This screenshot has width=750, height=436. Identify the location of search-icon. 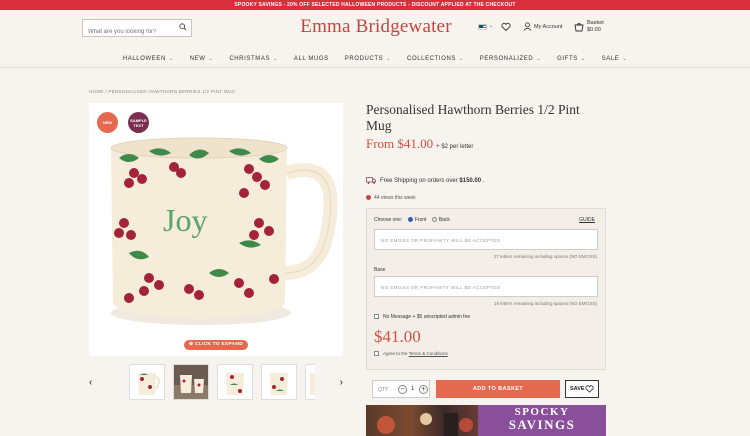
(183, 27).